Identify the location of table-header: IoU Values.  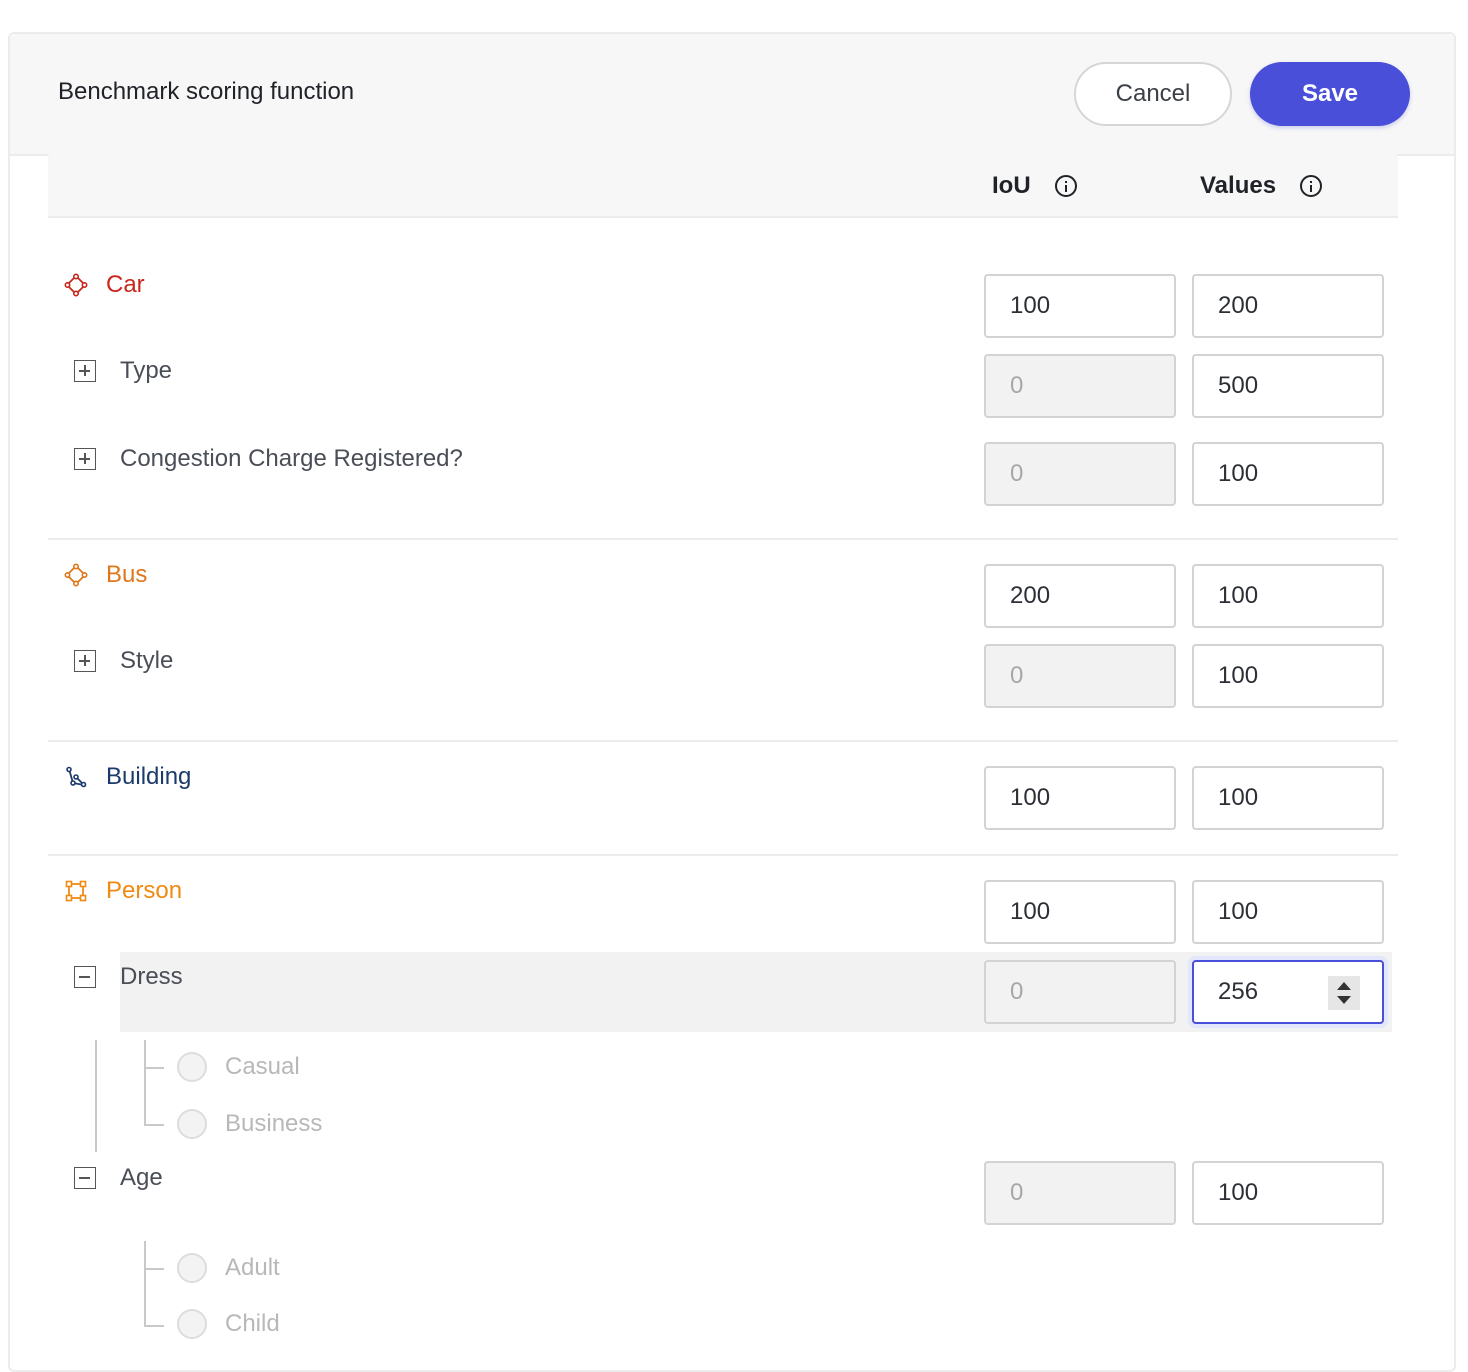
(723, 185).